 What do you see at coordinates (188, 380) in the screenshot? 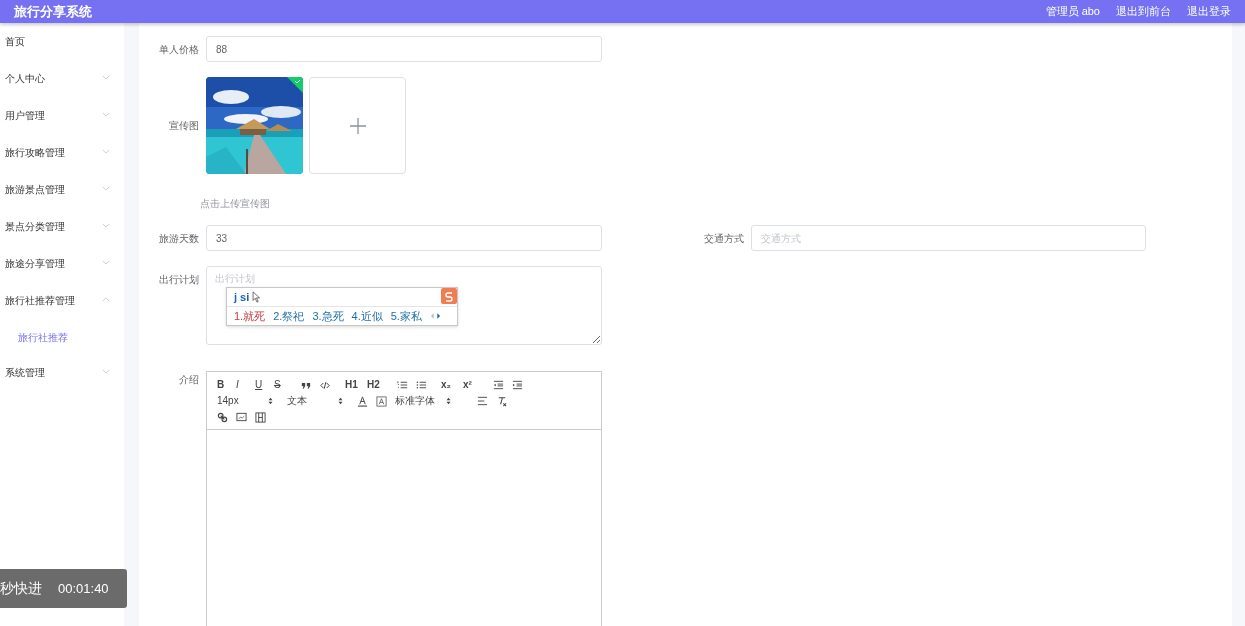
I see `field-label: 介绍` at bounding box center [188, 380].